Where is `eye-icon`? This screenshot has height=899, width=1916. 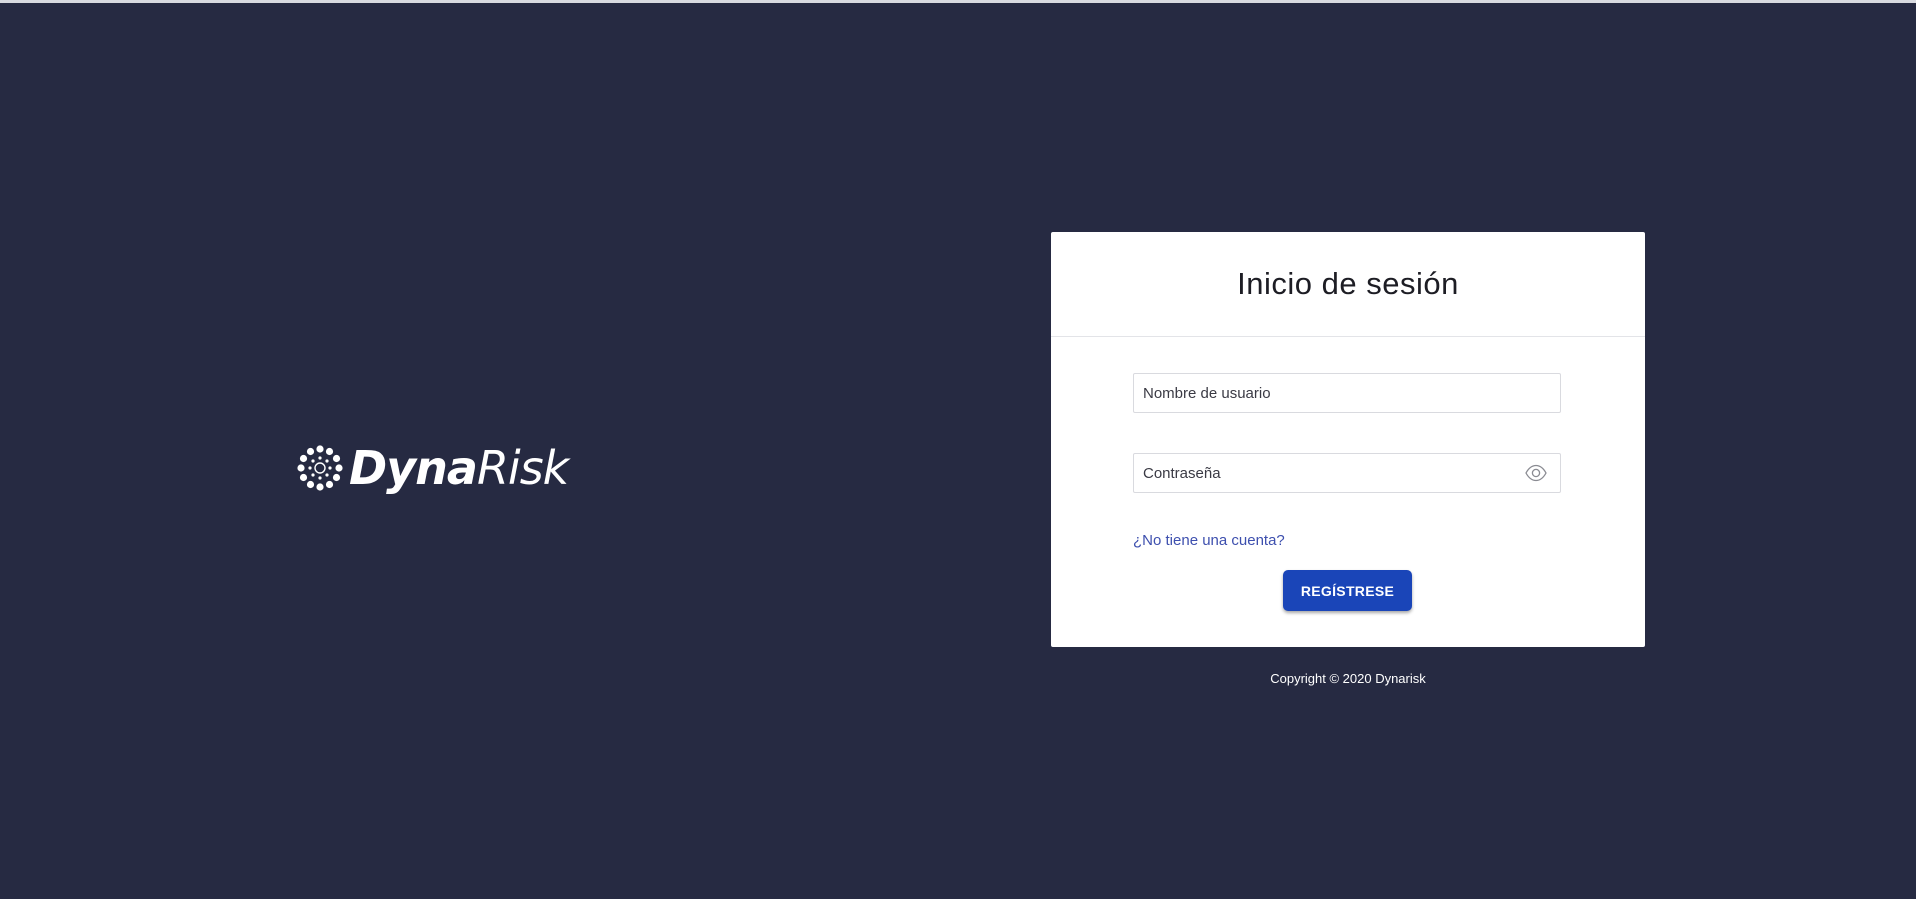
eye-icon is located at coordinates (1536, 473).